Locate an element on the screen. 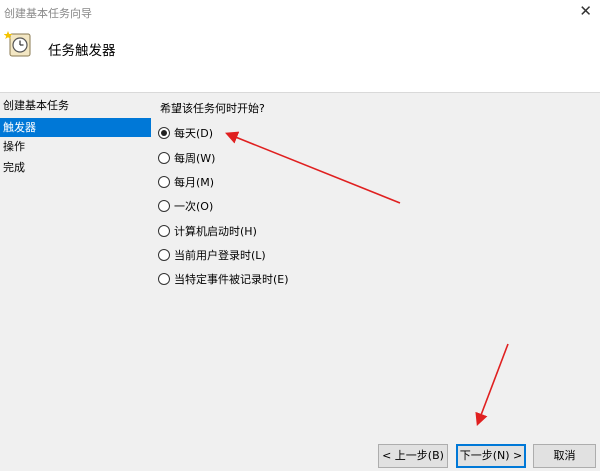 The width and height of the screenshot is (600, 471). sidebar-item-finish: 完成 is located at coordinates (75, 167).